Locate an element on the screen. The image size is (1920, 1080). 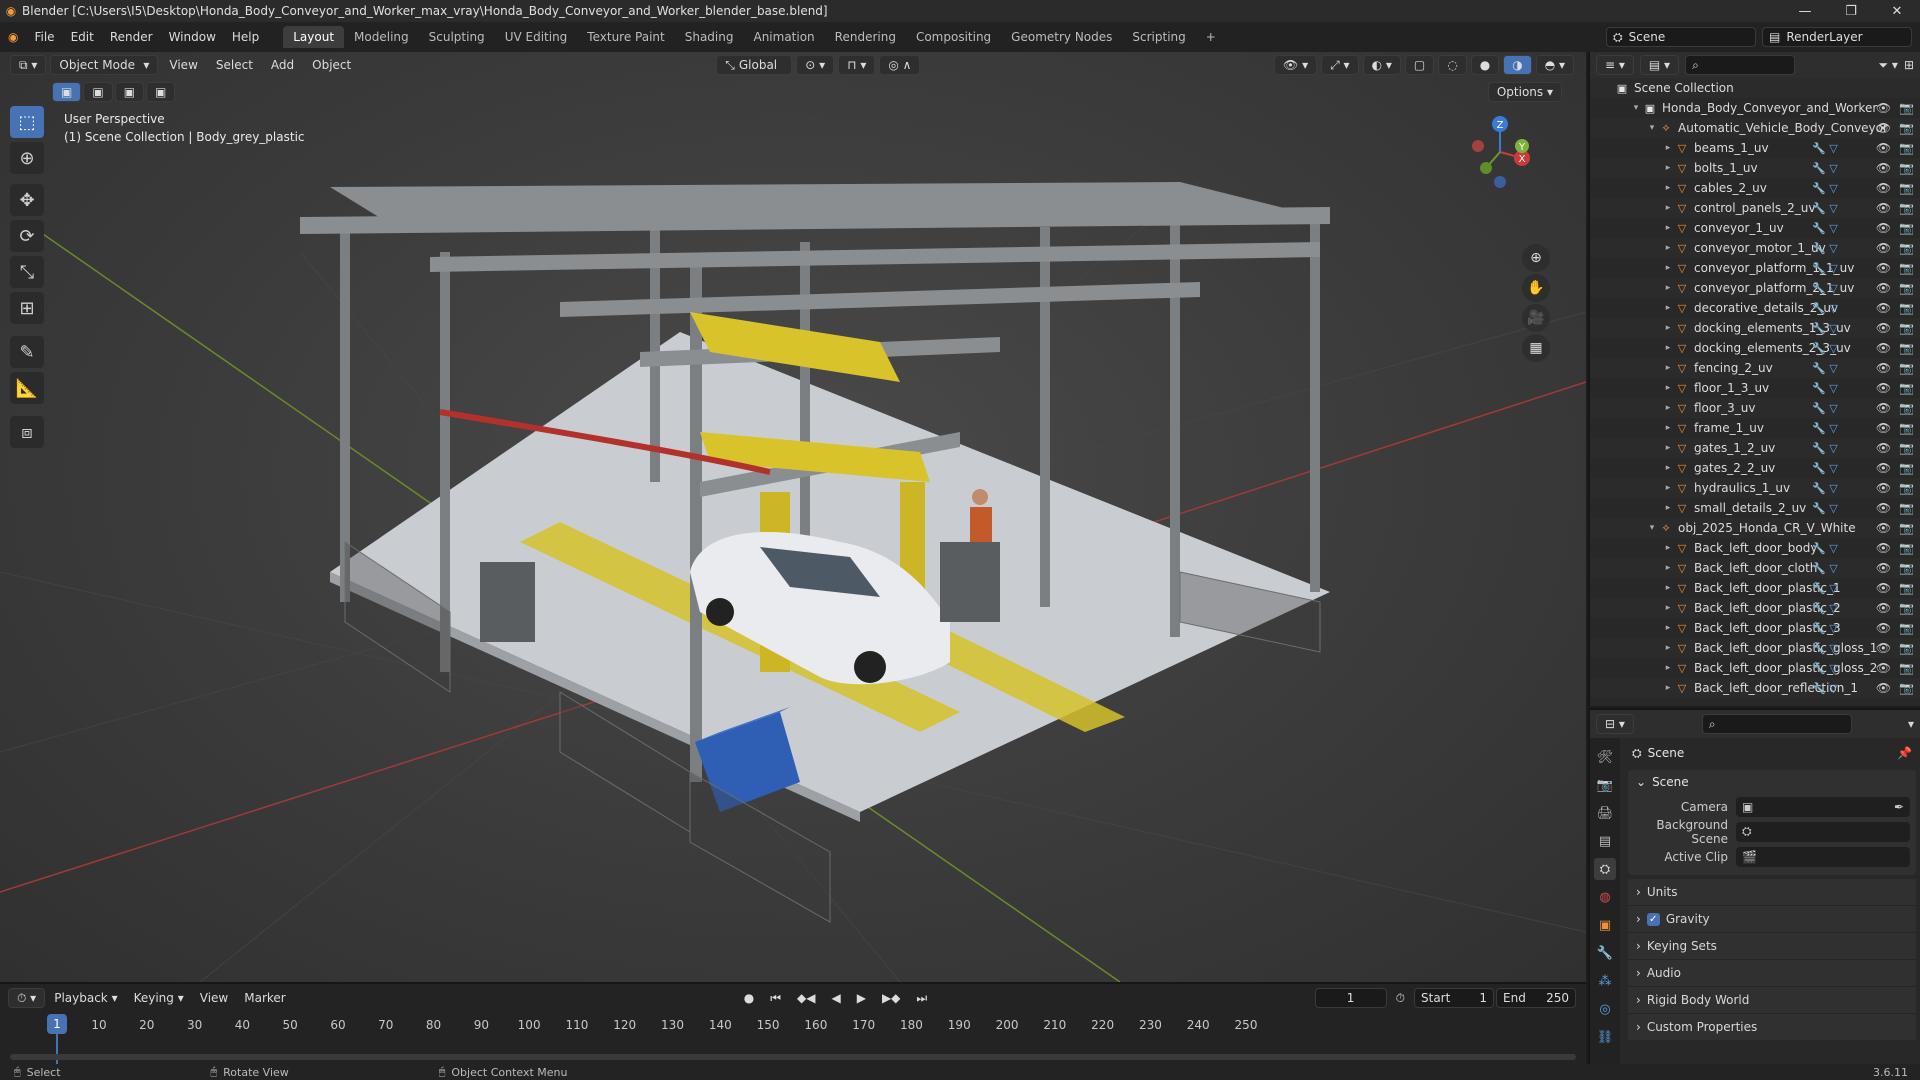
options-button: Options ▾ is located at coordinates (1524, 92).